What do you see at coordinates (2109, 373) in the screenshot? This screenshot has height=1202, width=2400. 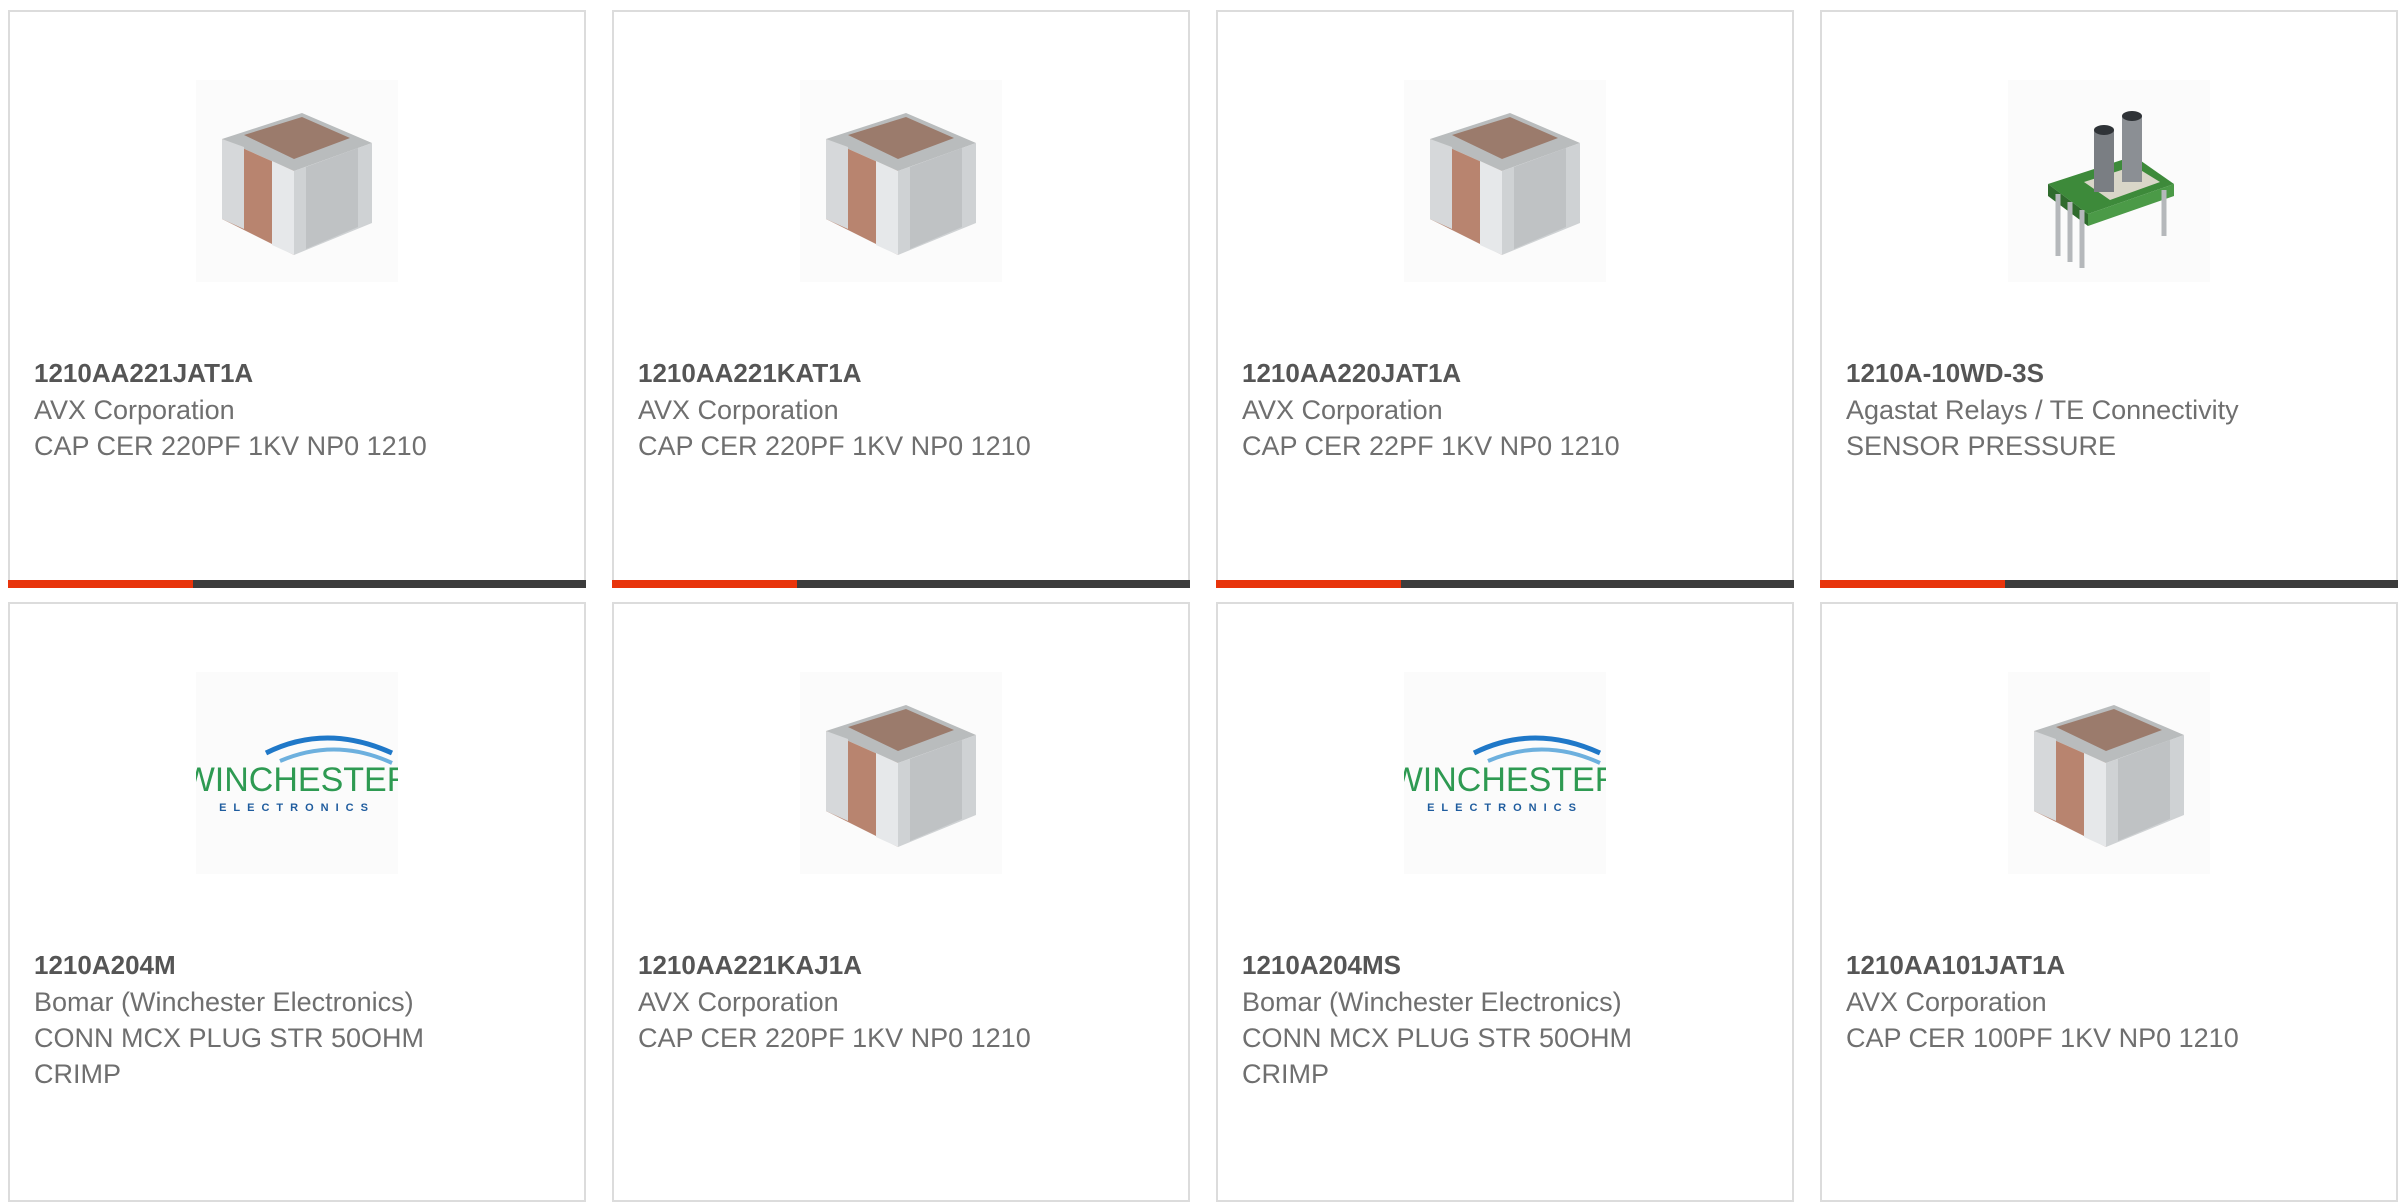 I see `part-number: 1210A-10WD-3S` at bounding box center [2109, 373].